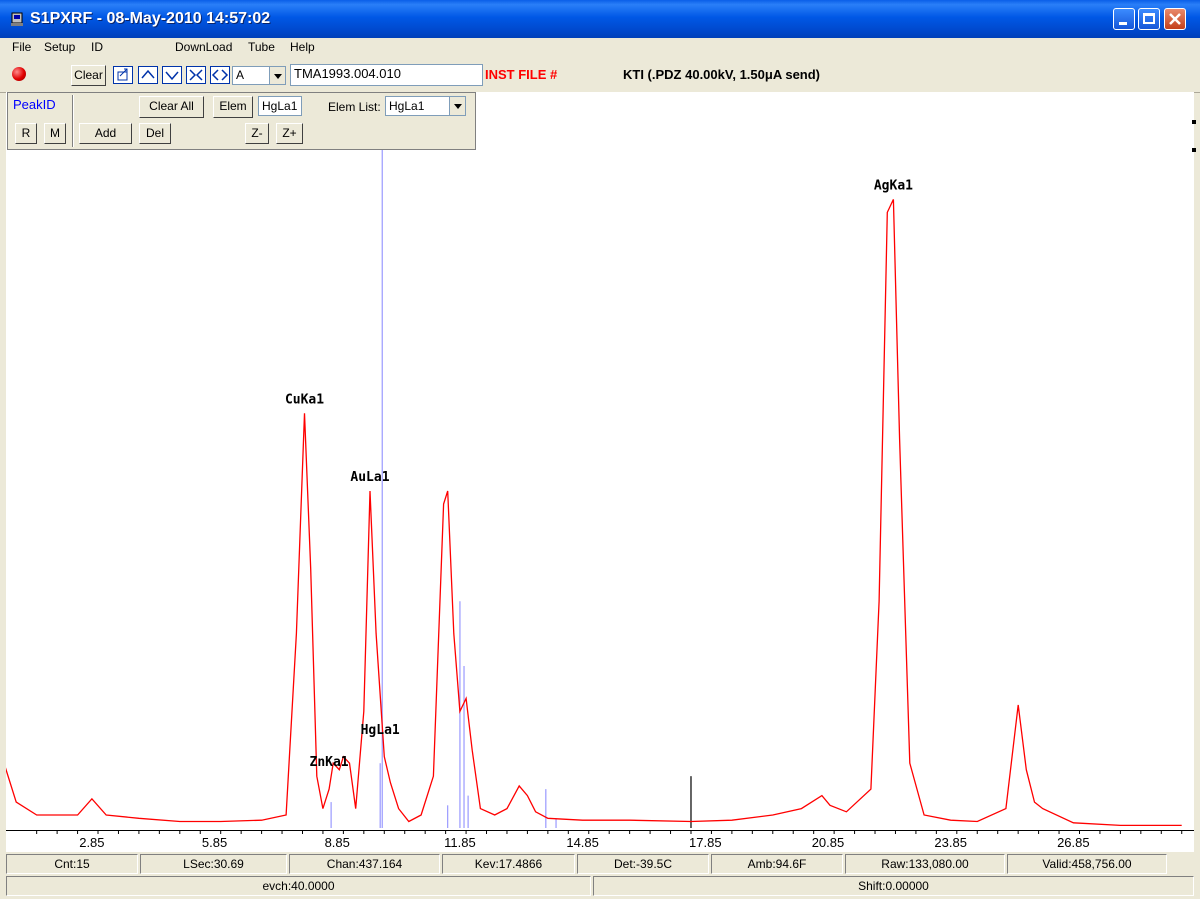 The width and height of the screenshot is (1200, 899). Describe the element at coordinates (600, 48) in the screenshot. I see `menu-bar: File Setup ID DownLoad Tube Help` at that location.